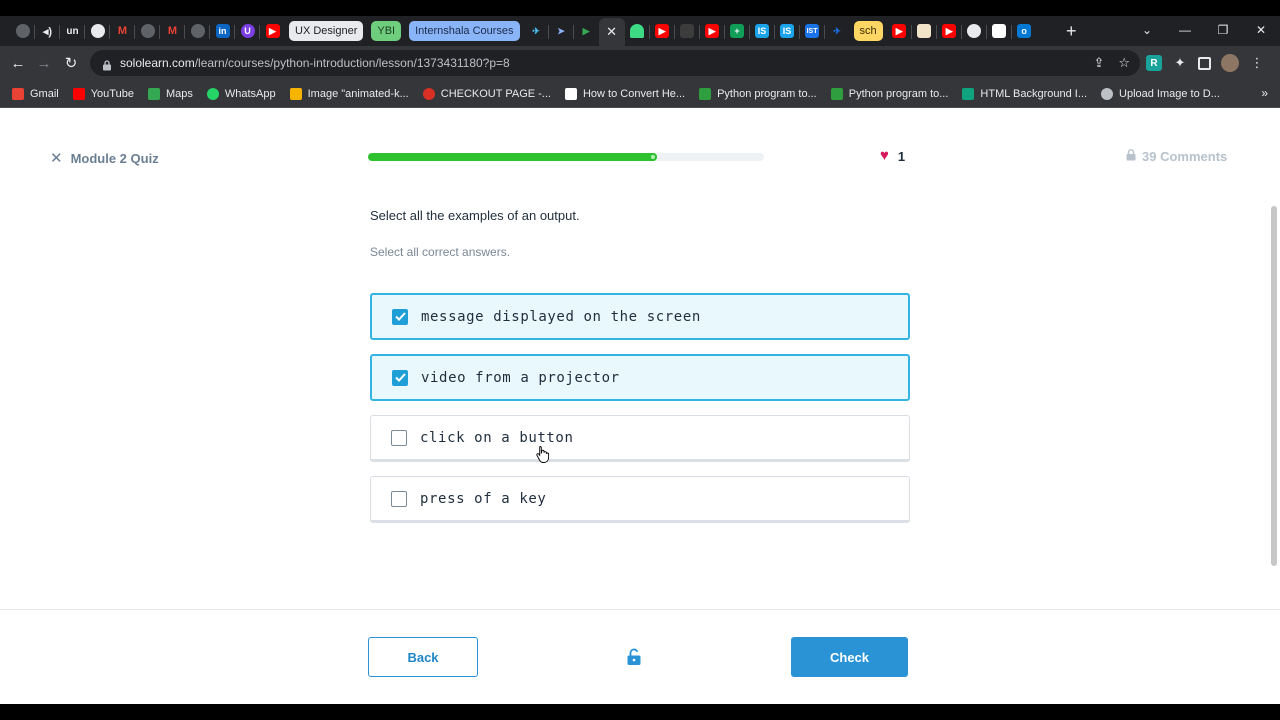 This screenshot has width=1280, height=720. Describe the element at coordinates (35, 93) in the screenshot. I see `bookmark-gmail: Gmail` at that location.